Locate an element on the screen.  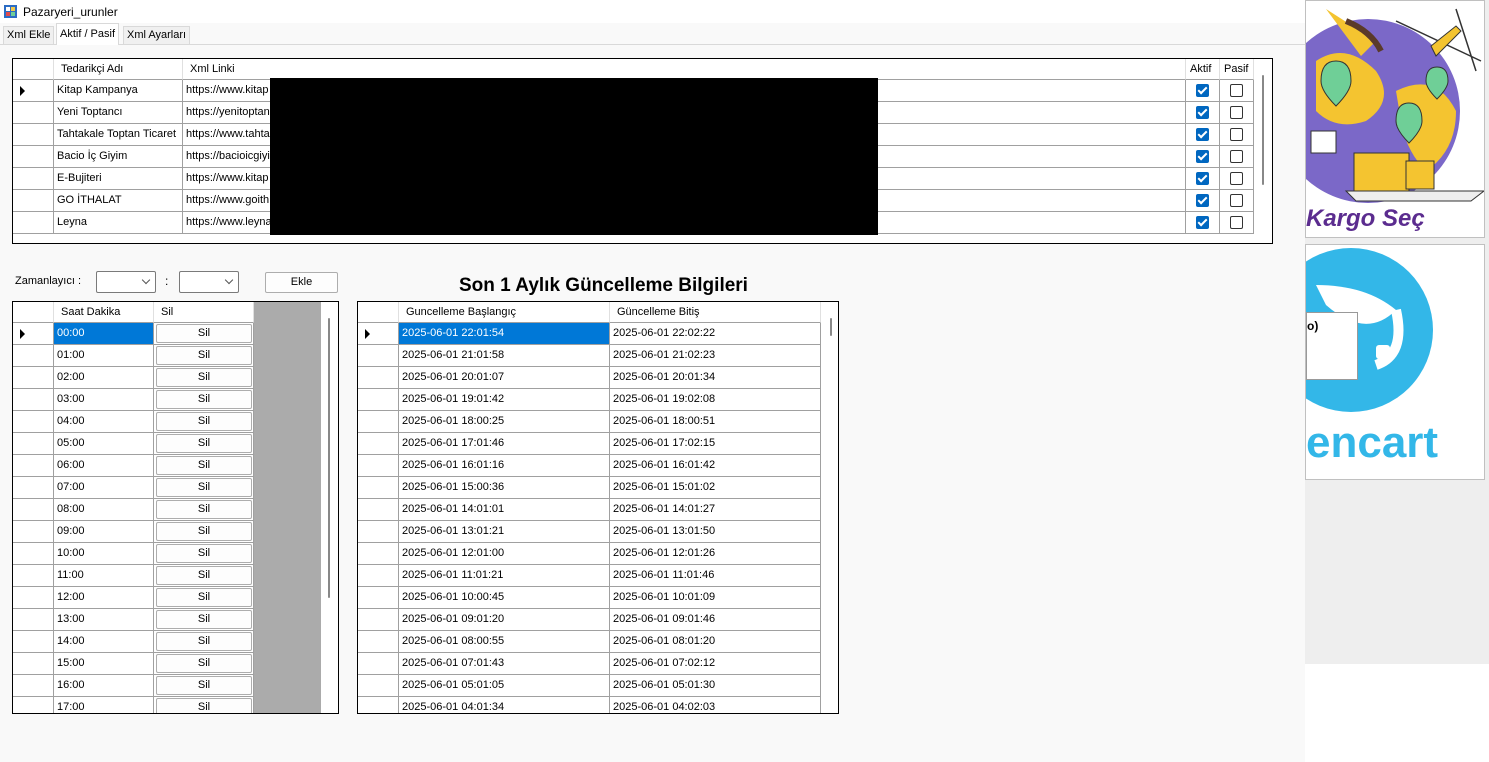
time-cell: 04:00 is located at coordinates (104, 421).